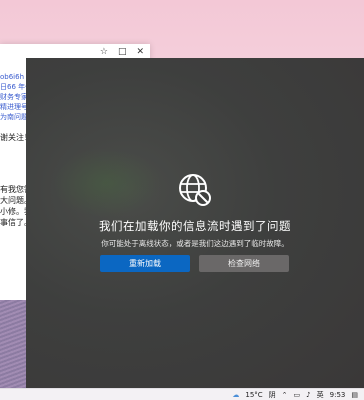  Describe the element at coordinates (235, 394) in the screenshot. I see `cloud-icon: ☁` at that location.